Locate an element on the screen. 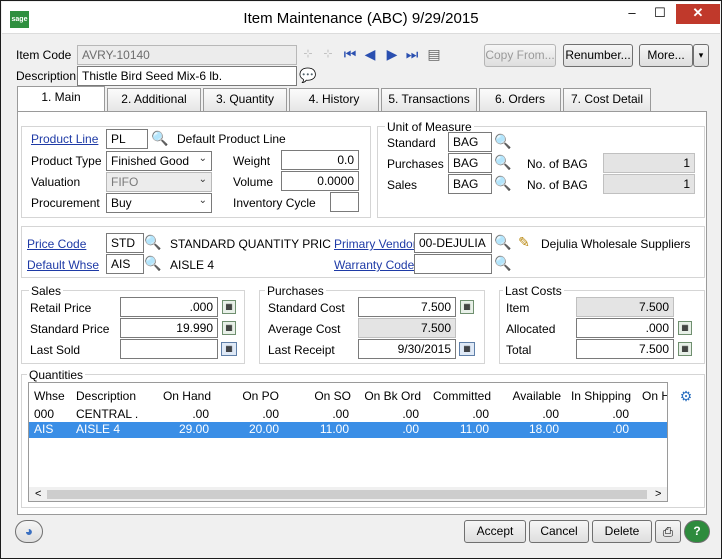 The height and width of the screenshot is (559, 722). help-button: ? is located at coordinates (697, 531).